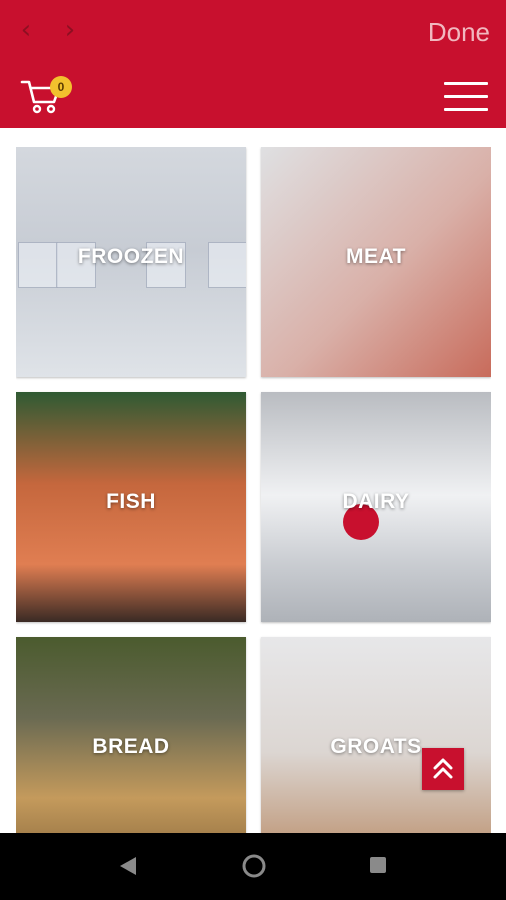  I want to click on category-tile-frozen: FROOZEN, so click(131, 262).